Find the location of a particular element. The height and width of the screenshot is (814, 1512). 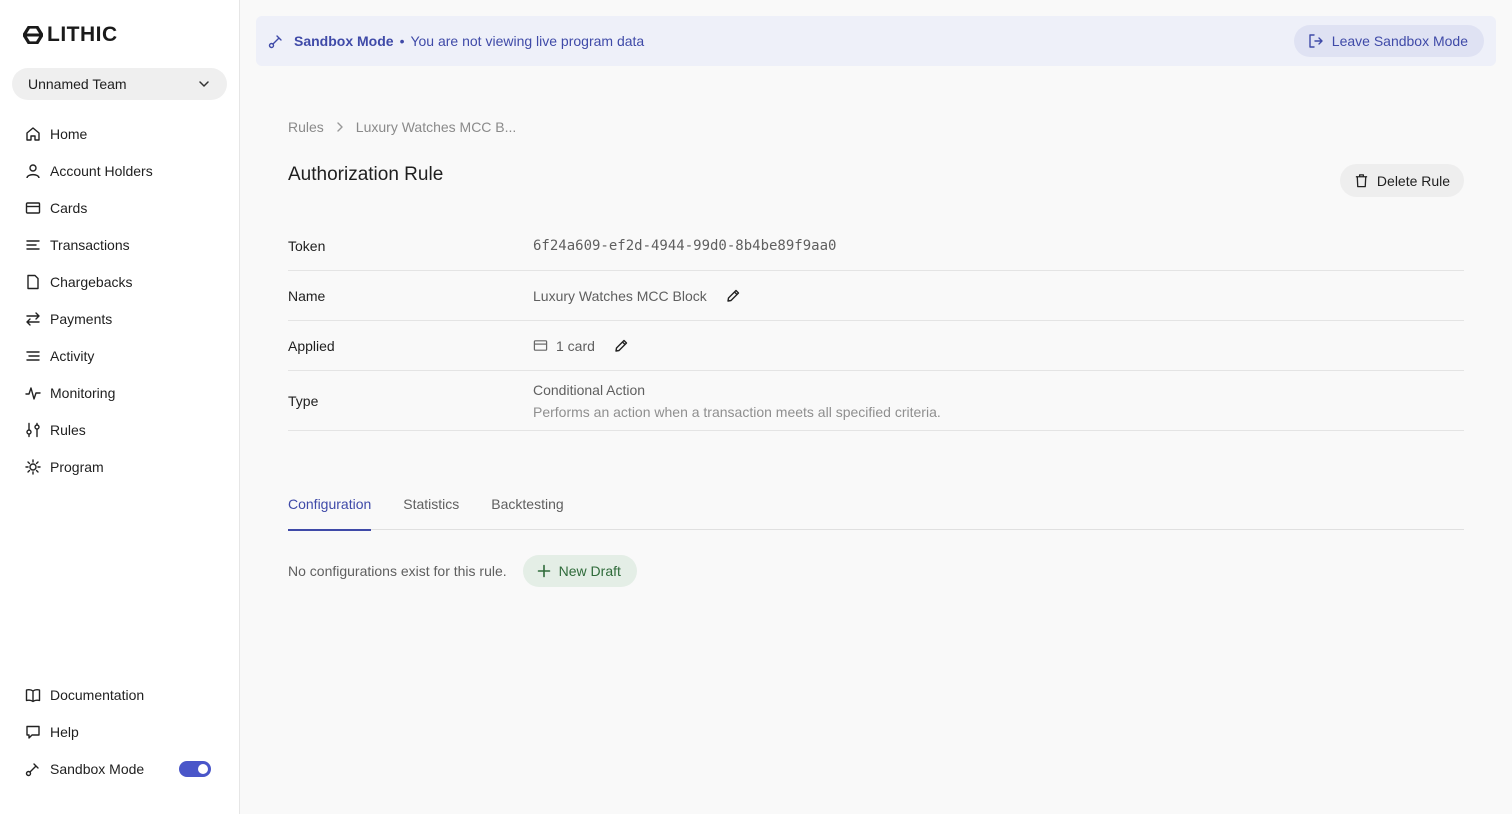

leave-sandbox-button: Leave Sandbox Mode is located at coordinates (1388, 41).